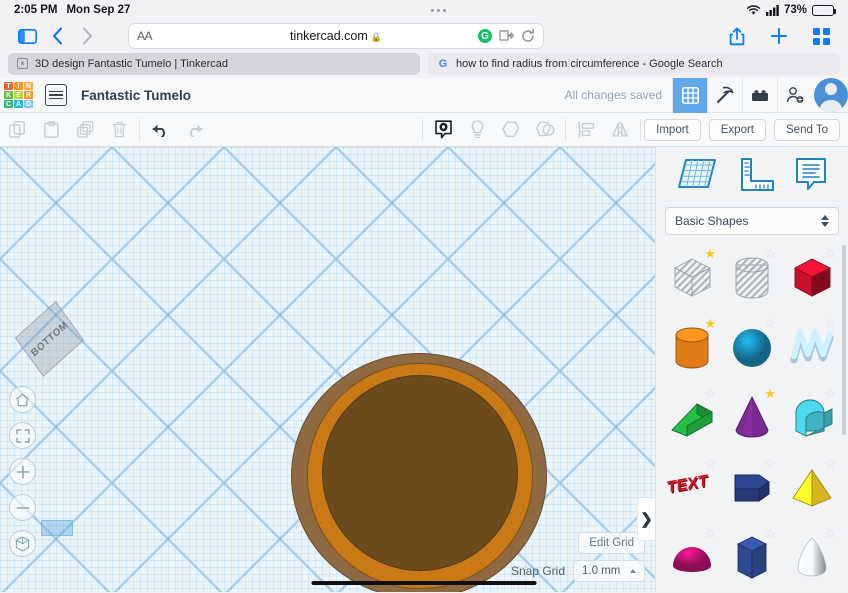  I want to click on status-center-dots, so click(438, 10).